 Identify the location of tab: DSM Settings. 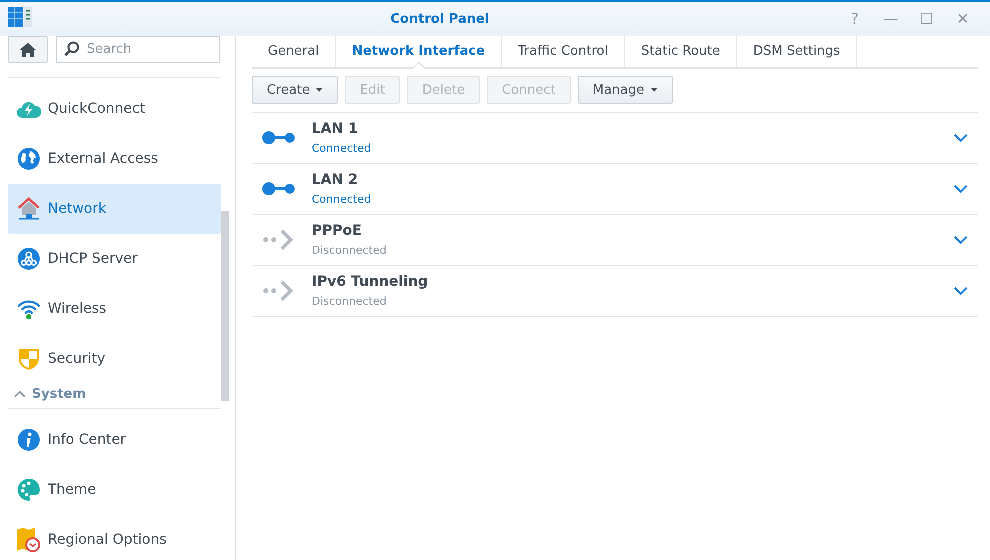
(797, 51).